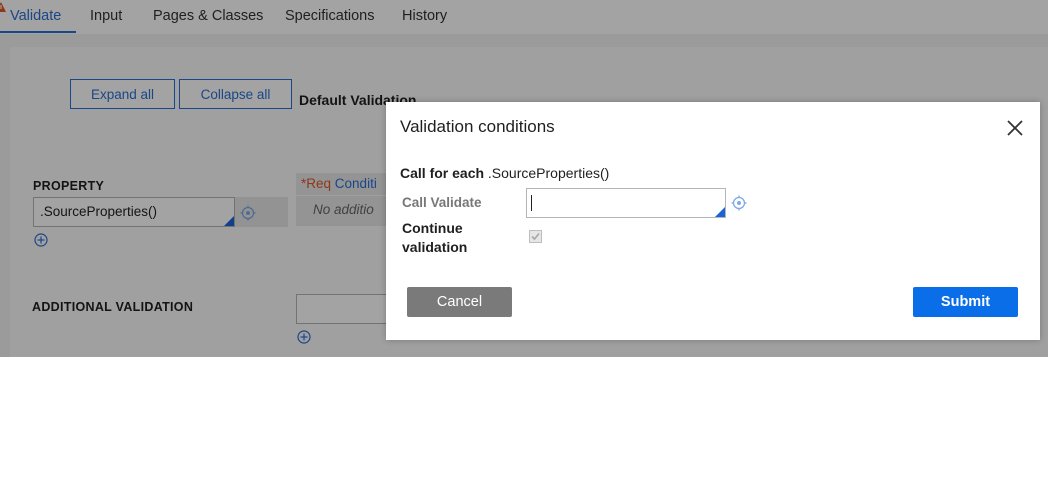  Describe the element at coordinates (434, 238) in the screenshot. I see `continue-validation-label: Continue validation` at that location.